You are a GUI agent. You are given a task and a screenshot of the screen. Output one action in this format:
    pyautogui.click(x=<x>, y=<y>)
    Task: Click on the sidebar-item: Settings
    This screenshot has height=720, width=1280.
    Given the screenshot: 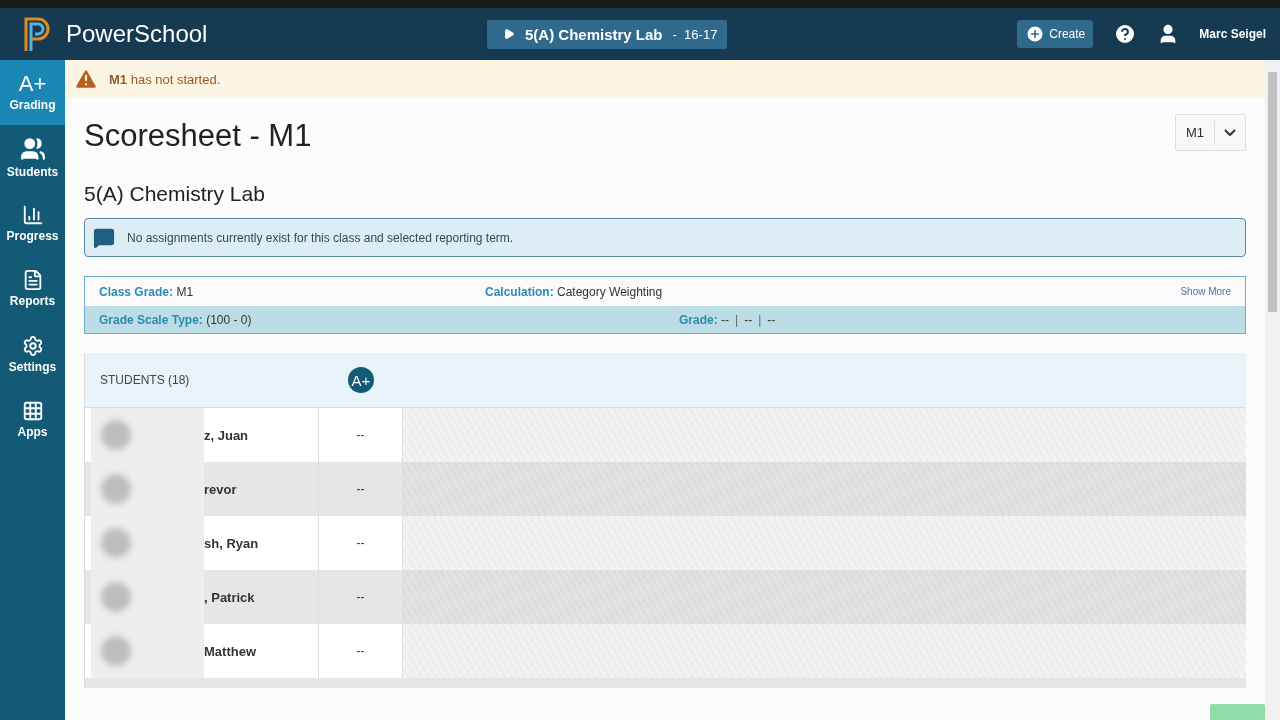 What is the action you would take?
    pyautogui.click(x=32, y=354)
    